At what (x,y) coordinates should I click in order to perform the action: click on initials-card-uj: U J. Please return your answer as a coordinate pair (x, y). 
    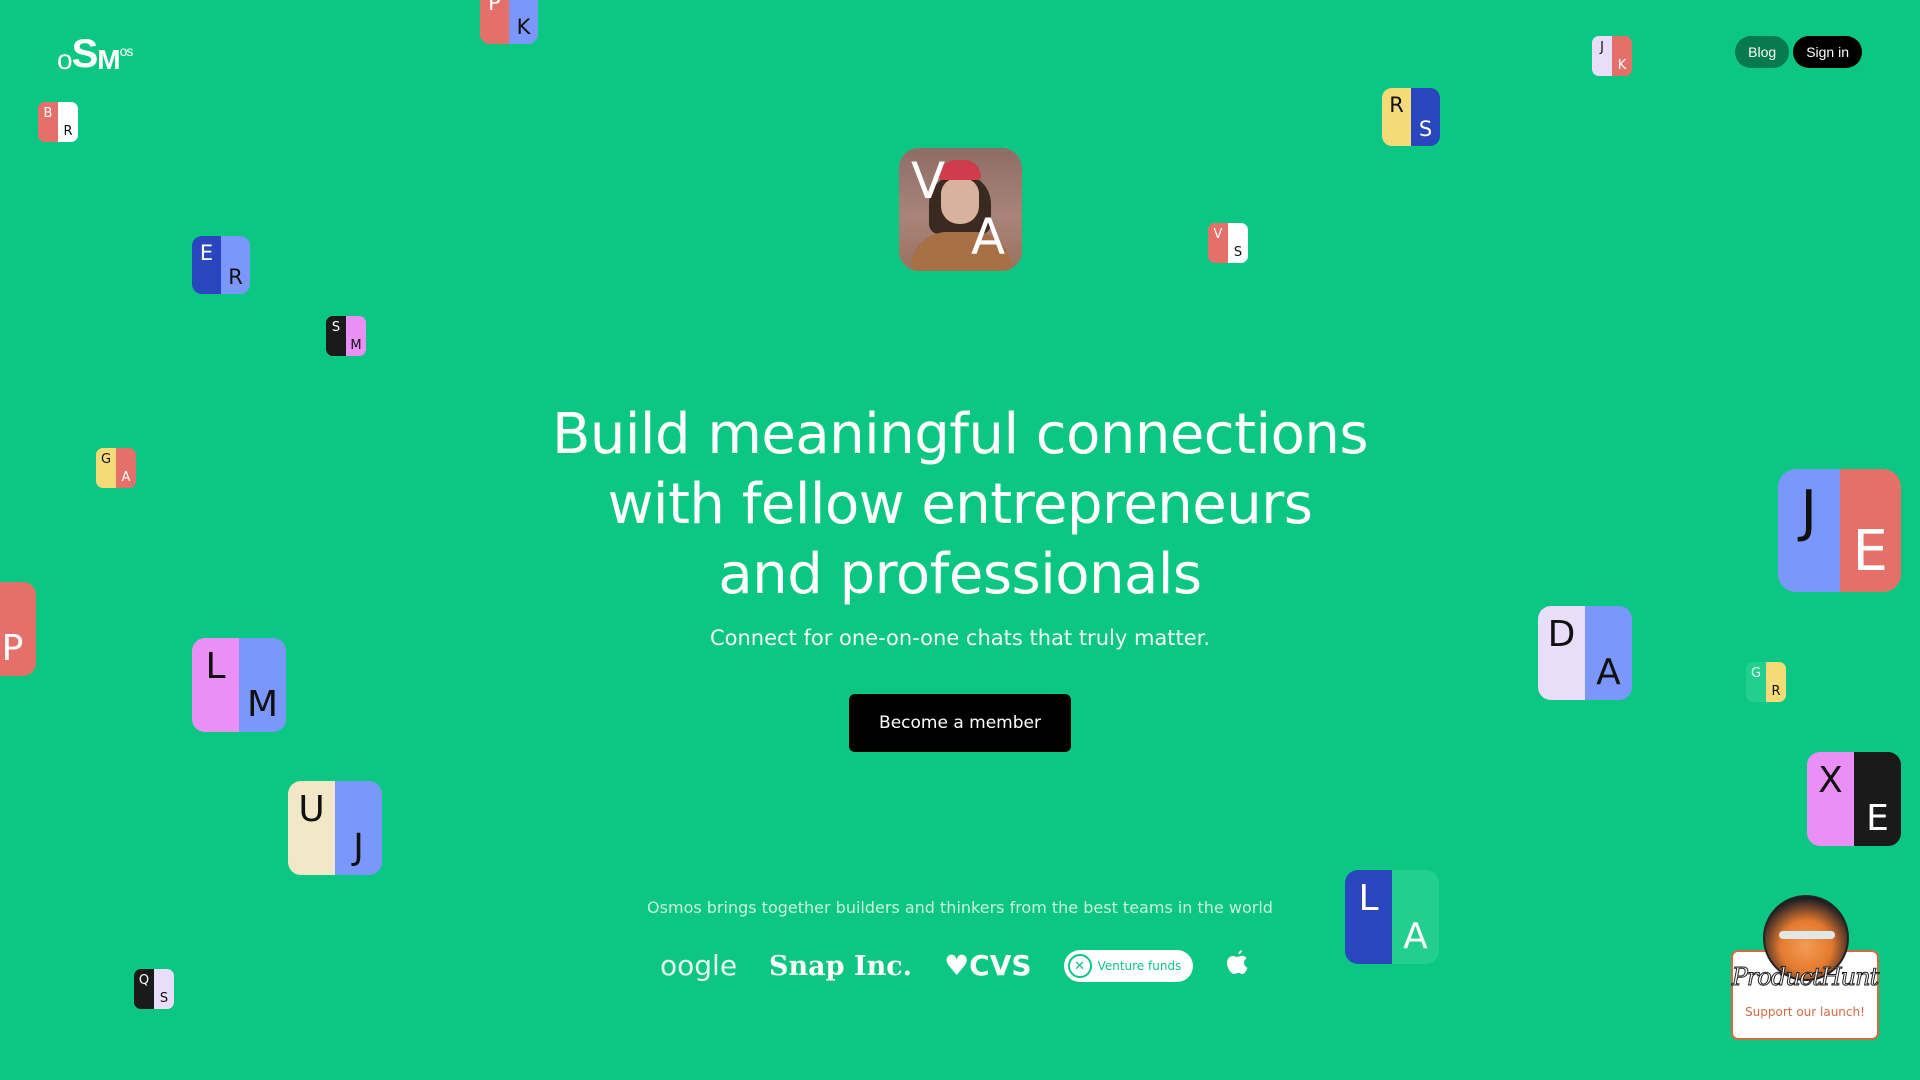
    Looking at the image, I should click on (335, 828).